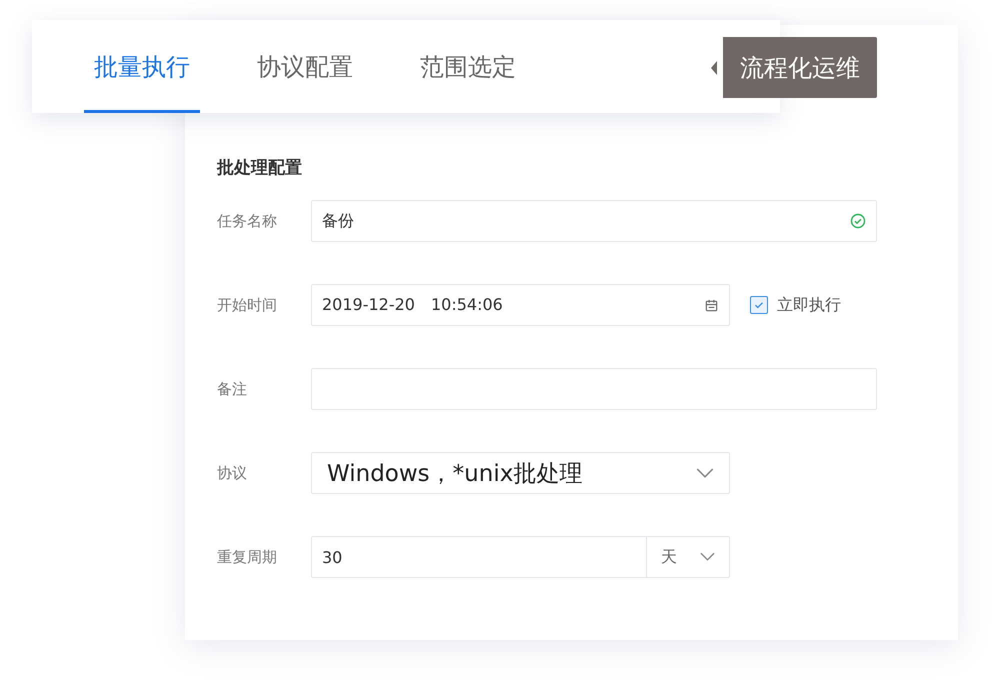 Image resolution: width=1000 pixels, height=682 pixels. Describe the element at coordinates (338, 221) in the screenshot. I see `field-value: 备份` at that location.